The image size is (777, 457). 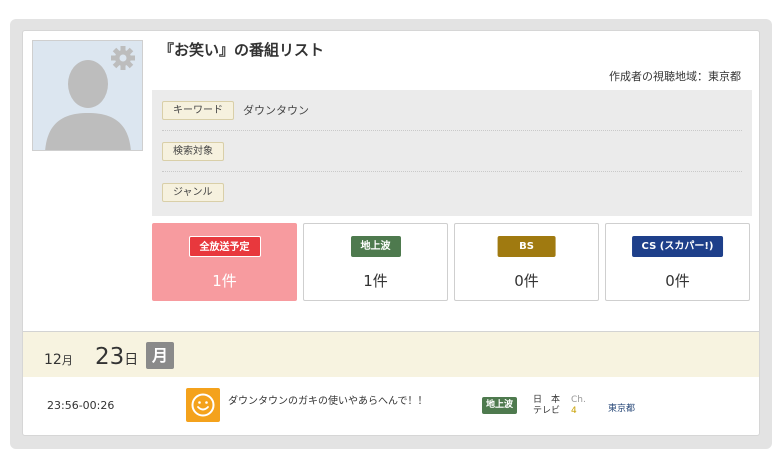 What do you see at coordinates (193, 192) in the screenshot?
I see `condition-label: ジャンル` at bounding box center [193, 192].